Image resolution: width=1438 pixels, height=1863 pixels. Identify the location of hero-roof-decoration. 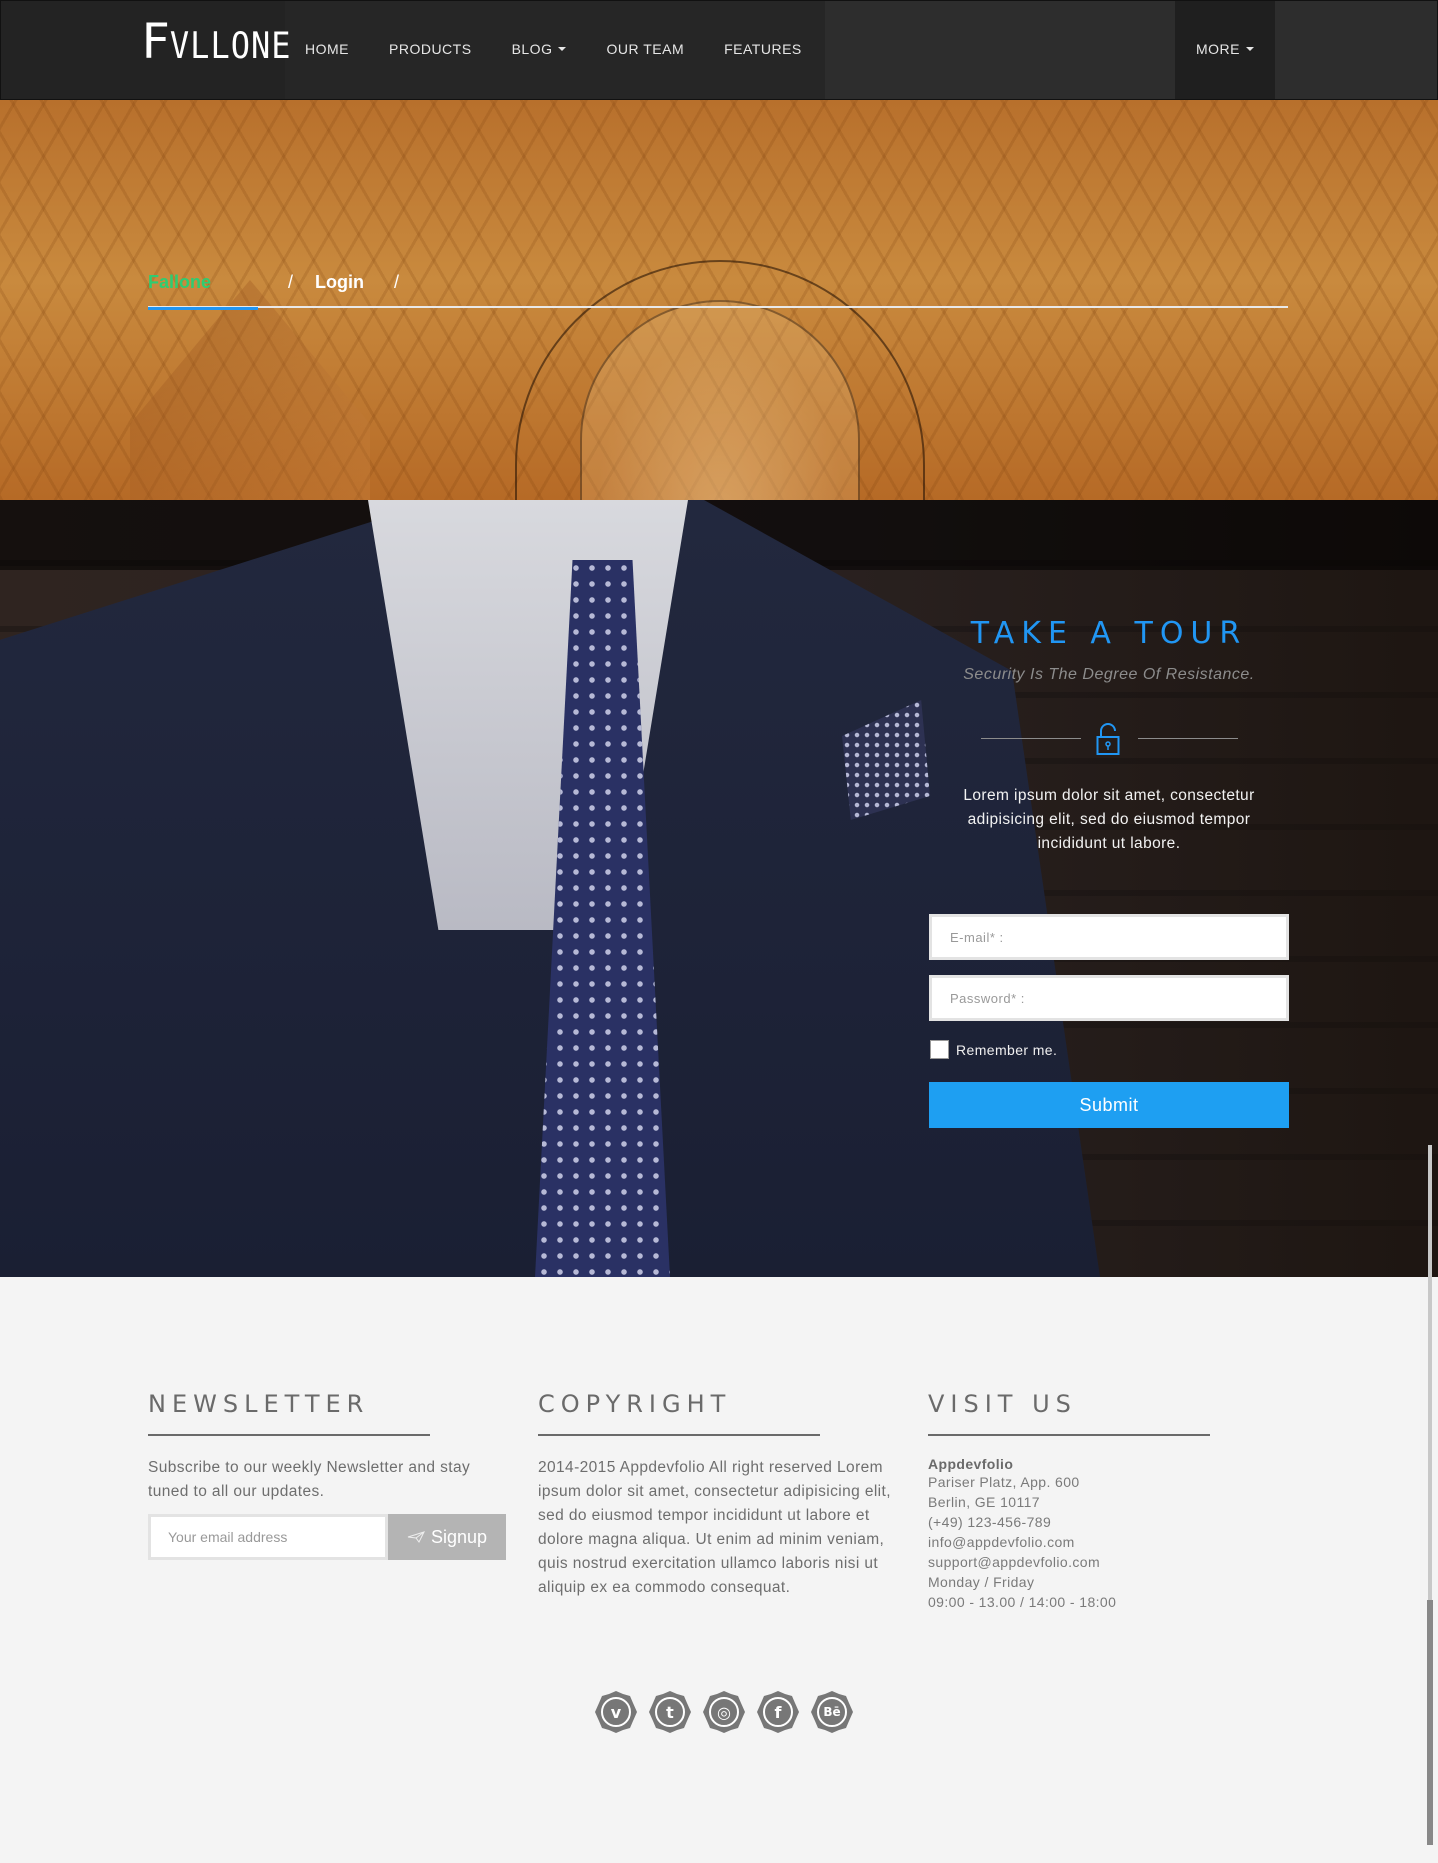
(250, 390).